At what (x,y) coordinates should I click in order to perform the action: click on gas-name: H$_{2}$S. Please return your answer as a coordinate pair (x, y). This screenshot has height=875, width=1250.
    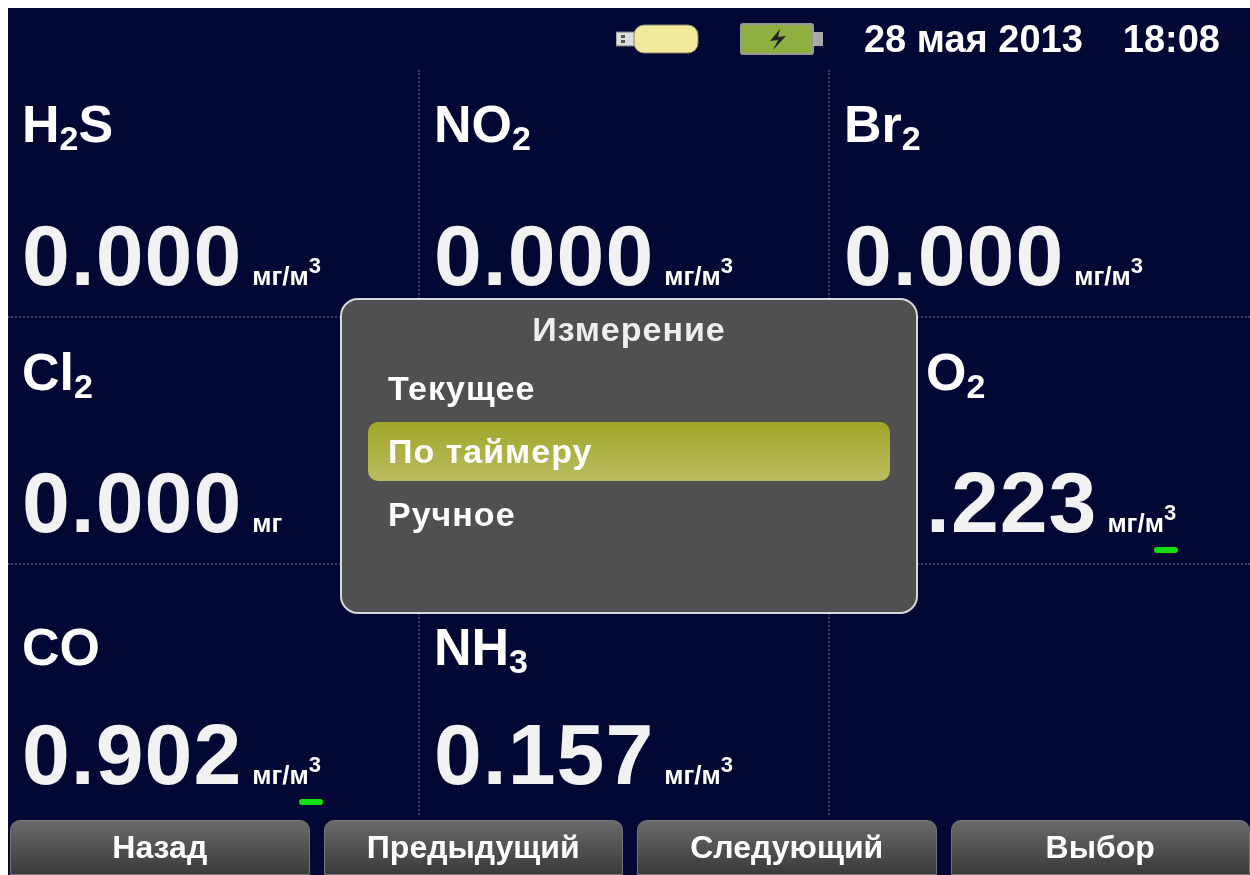
    Looking at the image, I should click on (68, 126).